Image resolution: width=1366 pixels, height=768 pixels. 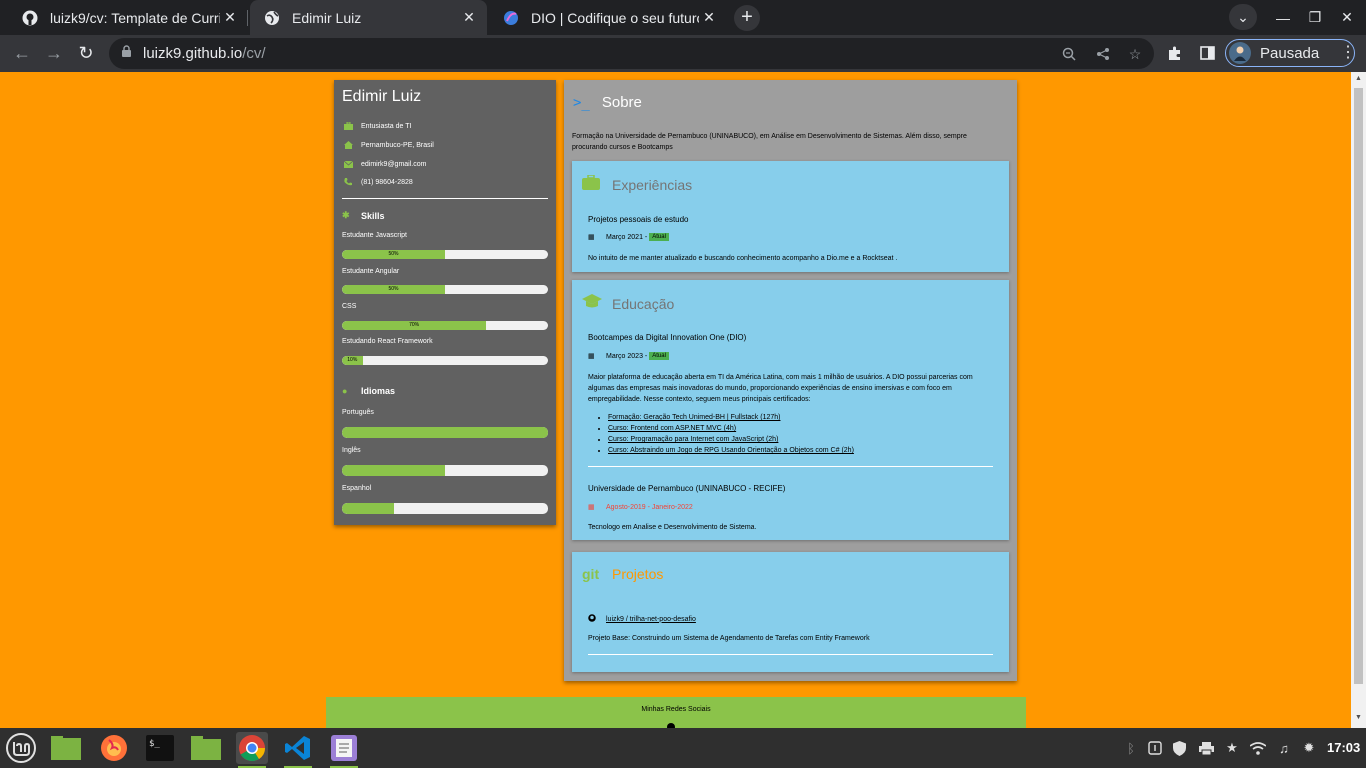 I want to click on repo-link: luizk9 / trilha-net-poo-desafio, so click(x=651, y=619).